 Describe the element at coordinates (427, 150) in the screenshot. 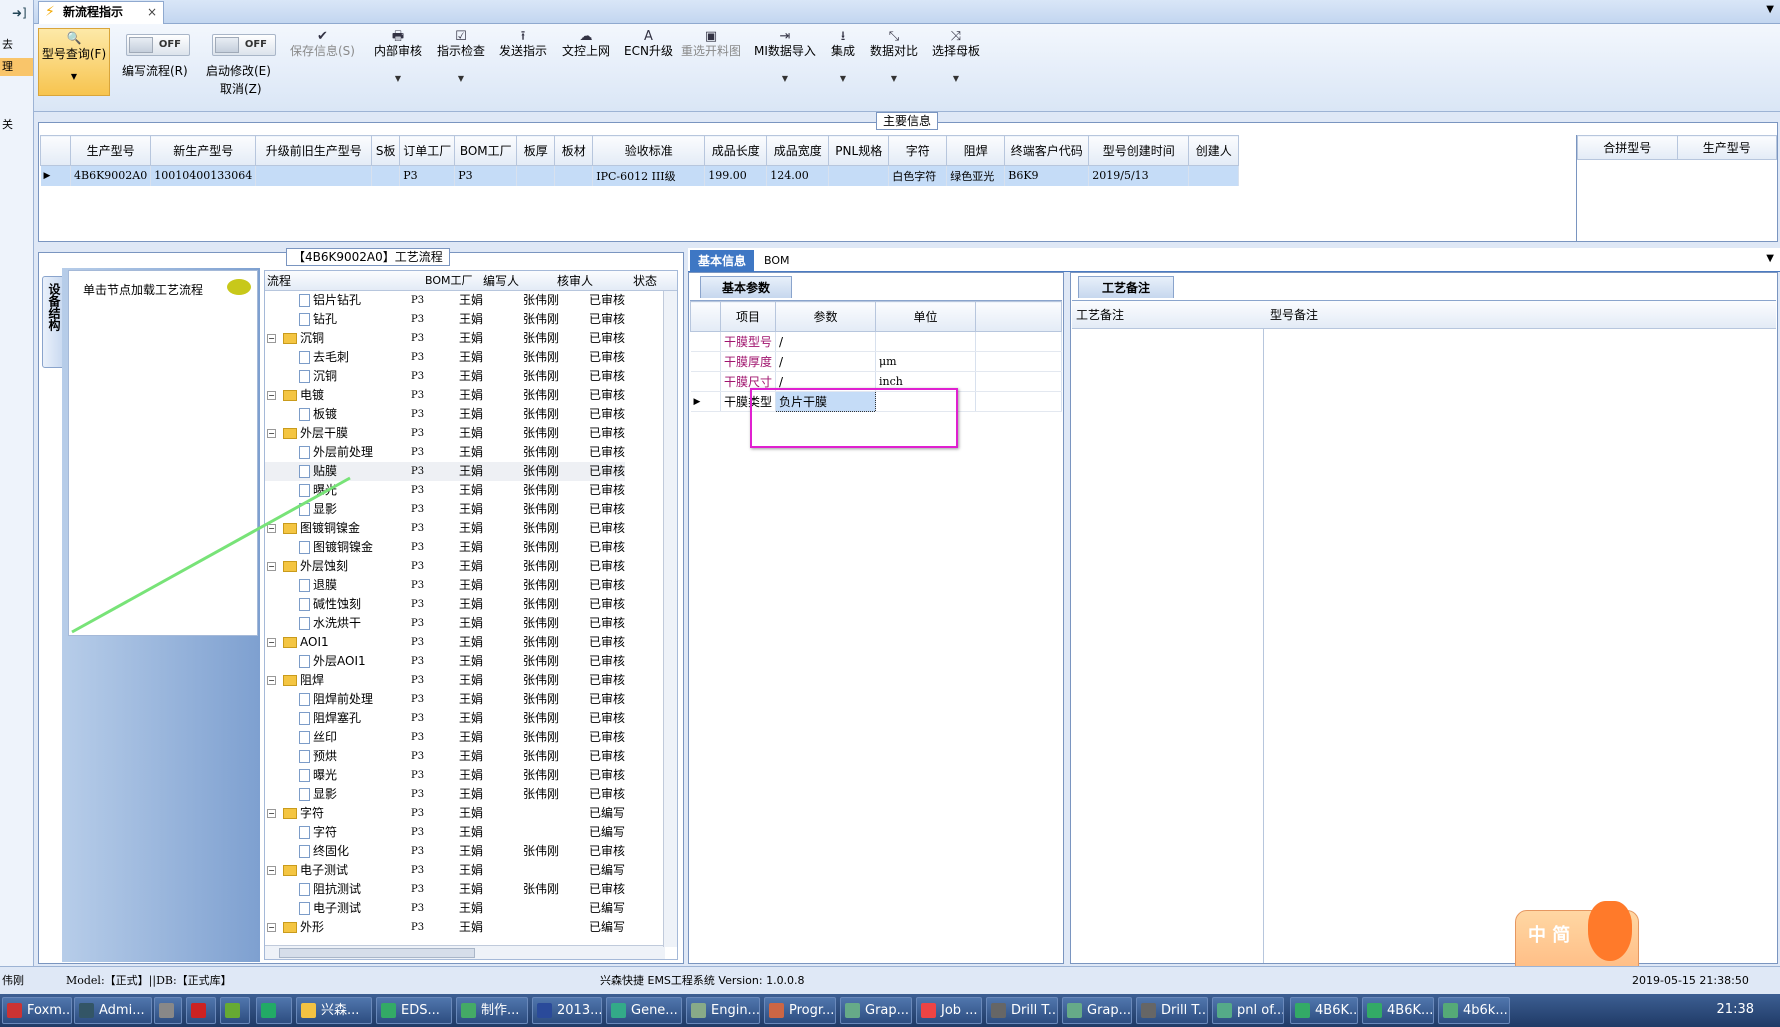

I see `col-header: 订单工厂` at that location.